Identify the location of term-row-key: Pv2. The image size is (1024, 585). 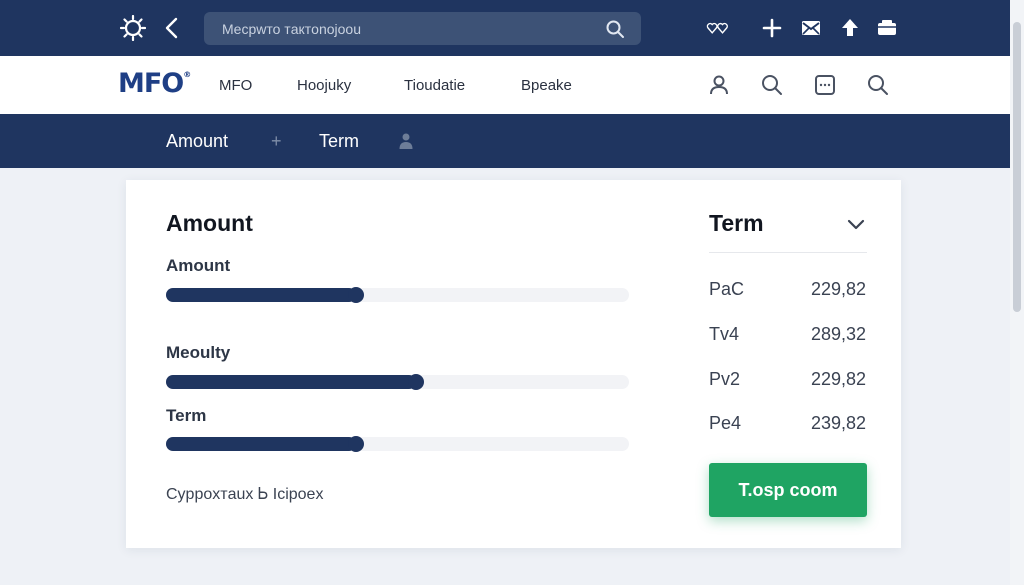
(725, 379).